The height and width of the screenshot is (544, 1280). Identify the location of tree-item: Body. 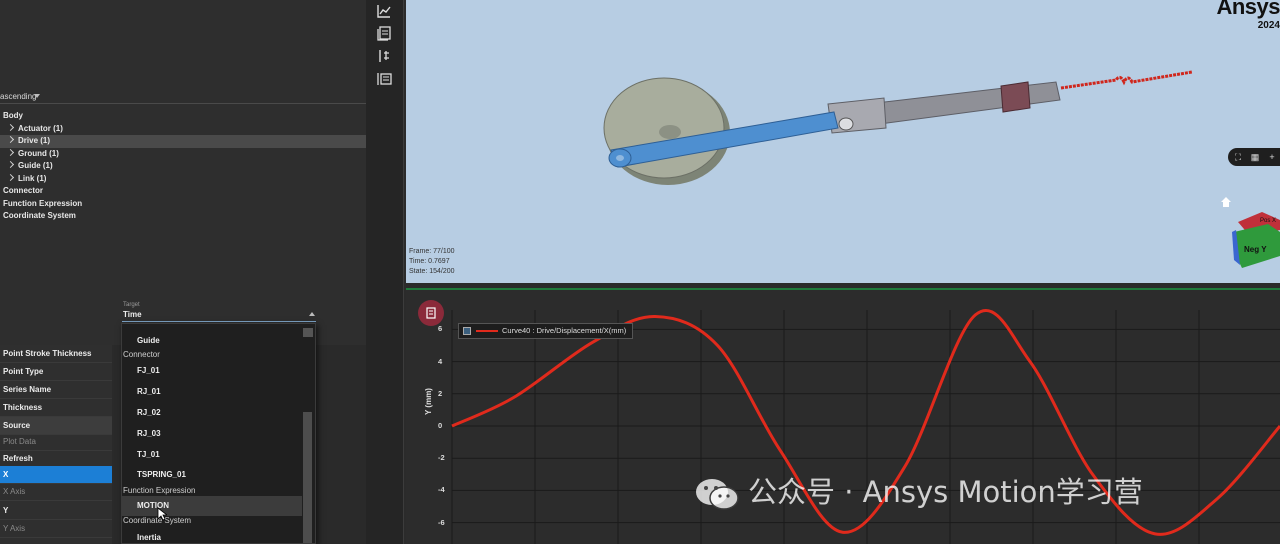
(13, 116).